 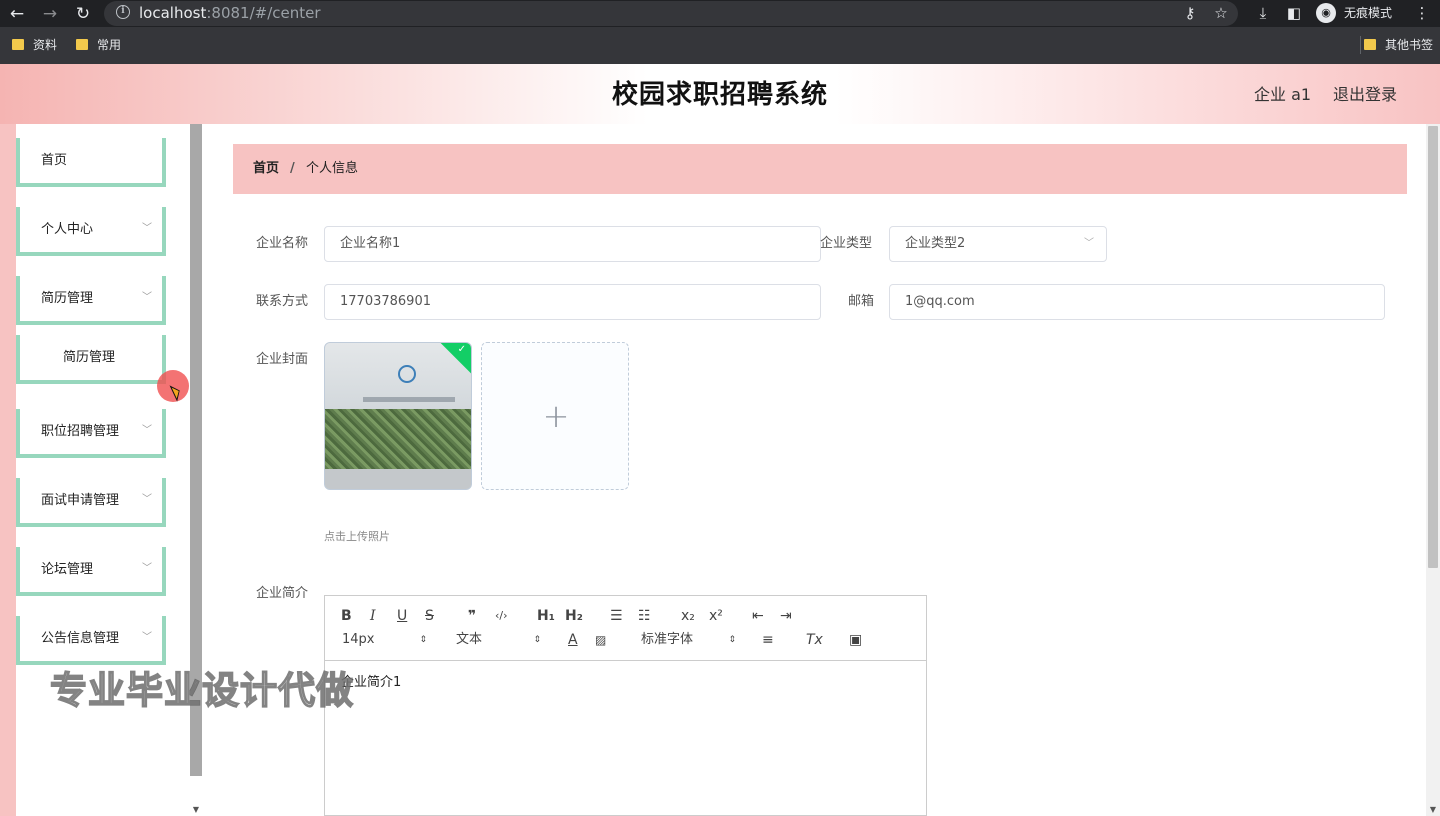 What do you see at coordinates (282, 301) in the screenshot?
I see `contact-label: 联系方式` at bounding box center [282, 301].